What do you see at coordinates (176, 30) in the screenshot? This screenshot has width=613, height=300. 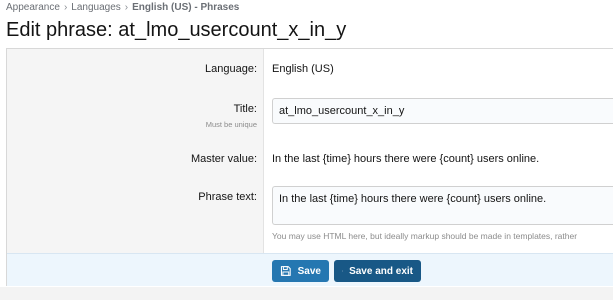 I see `page-title: Edit phrase: at_lmo_usercount_x_in_y` at bounding box center [176, 30].